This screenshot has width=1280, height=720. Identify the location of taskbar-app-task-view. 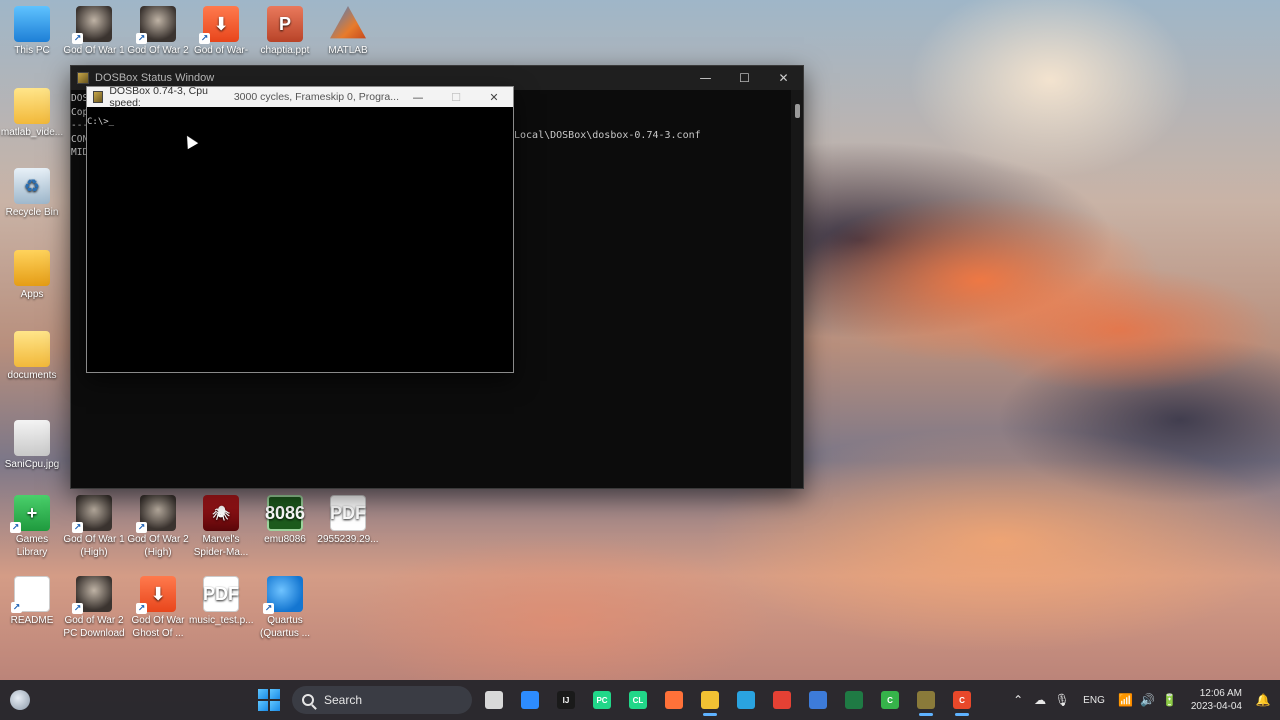
(494, 700).